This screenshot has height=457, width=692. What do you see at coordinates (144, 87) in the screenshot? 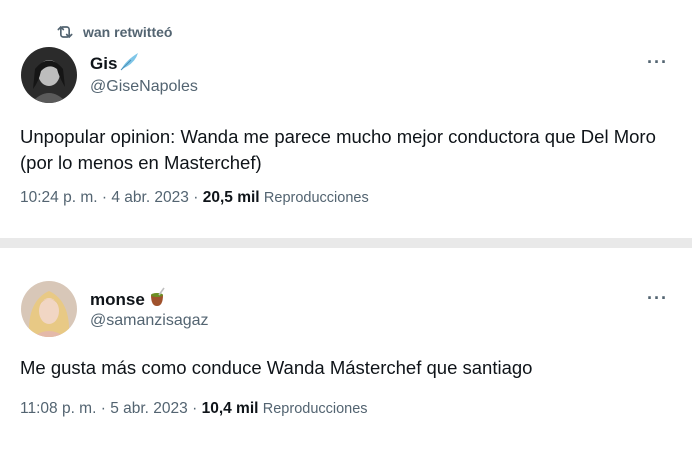
I see `user-handle: @GiseNapoles` at bounding box center [144, 87].